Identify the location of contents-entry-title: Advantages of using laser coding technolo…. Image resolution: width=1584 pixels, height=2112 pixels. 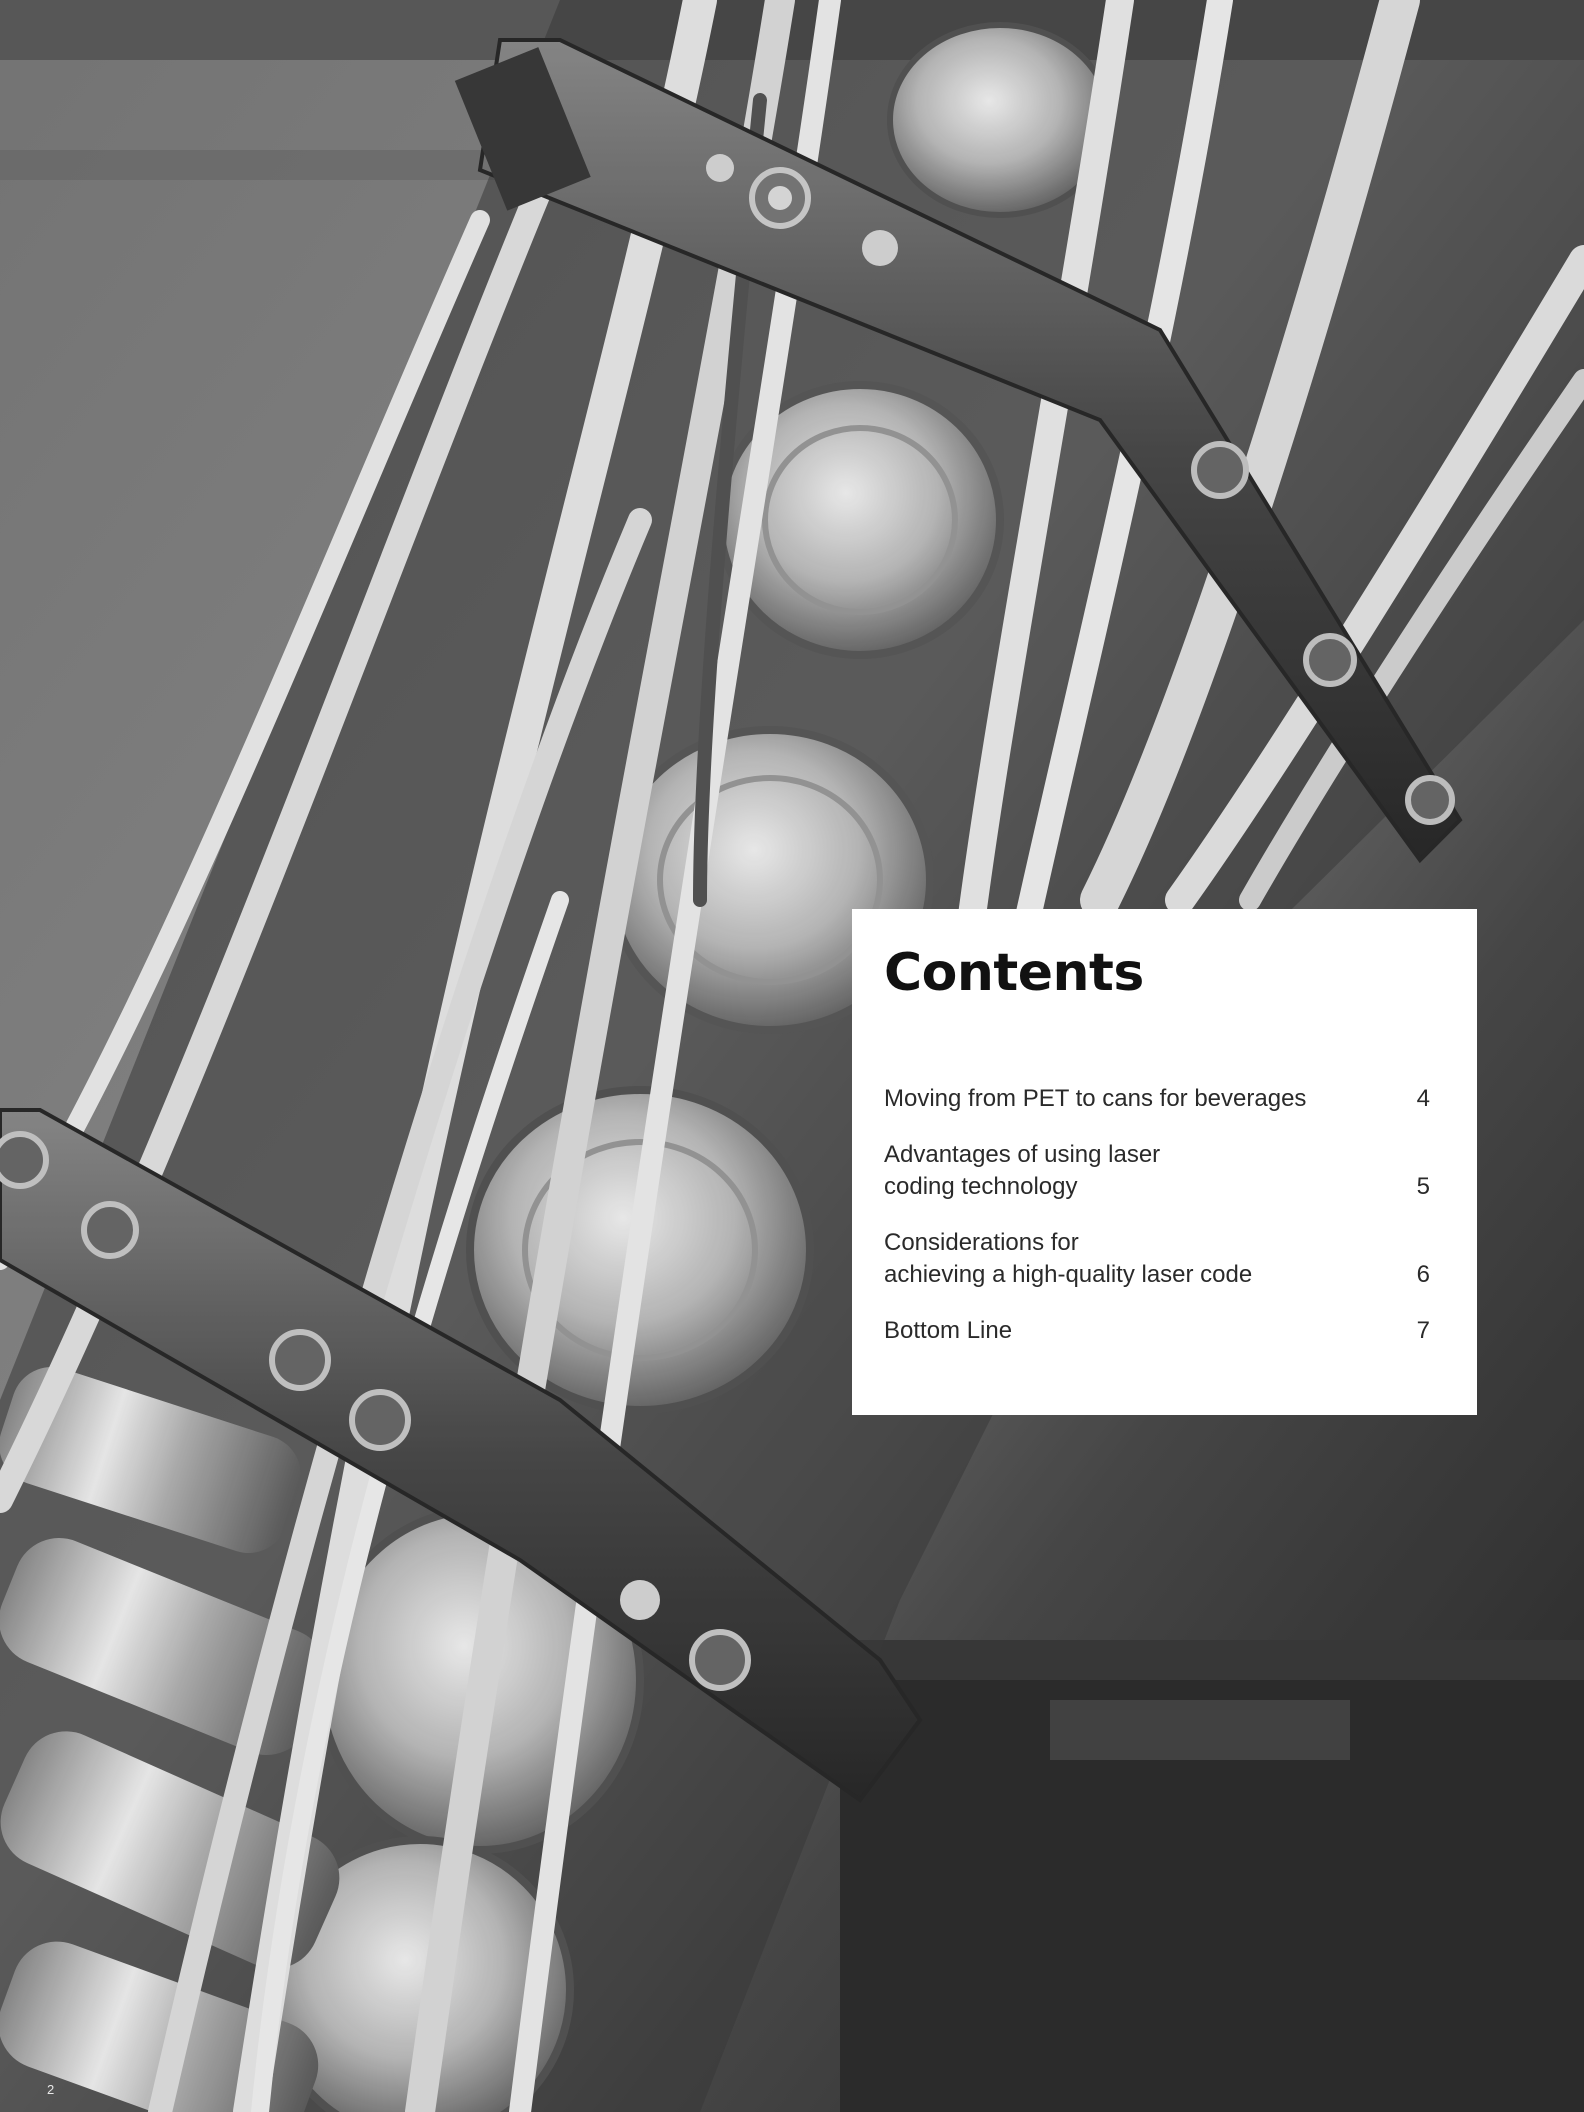
(1022, 1171).